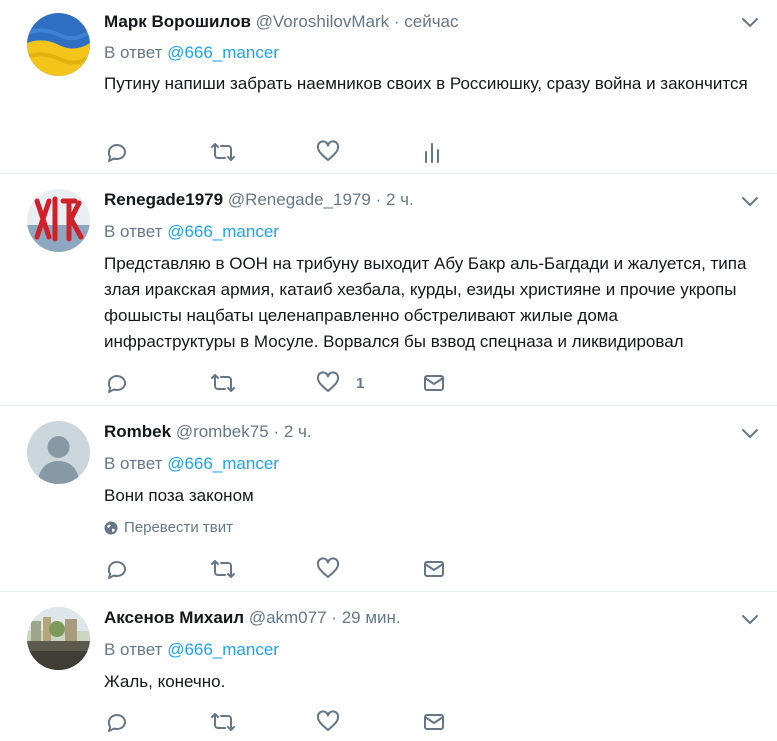  I want to click on analytics-button, so click(432, 152).